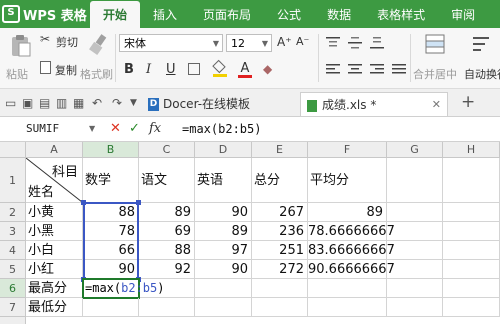 Image resolution: width=500 pixels, height=324 pixels. Describe the element at coordinates (280, 288) in the screenshot. I see `cell-e6` at that location.